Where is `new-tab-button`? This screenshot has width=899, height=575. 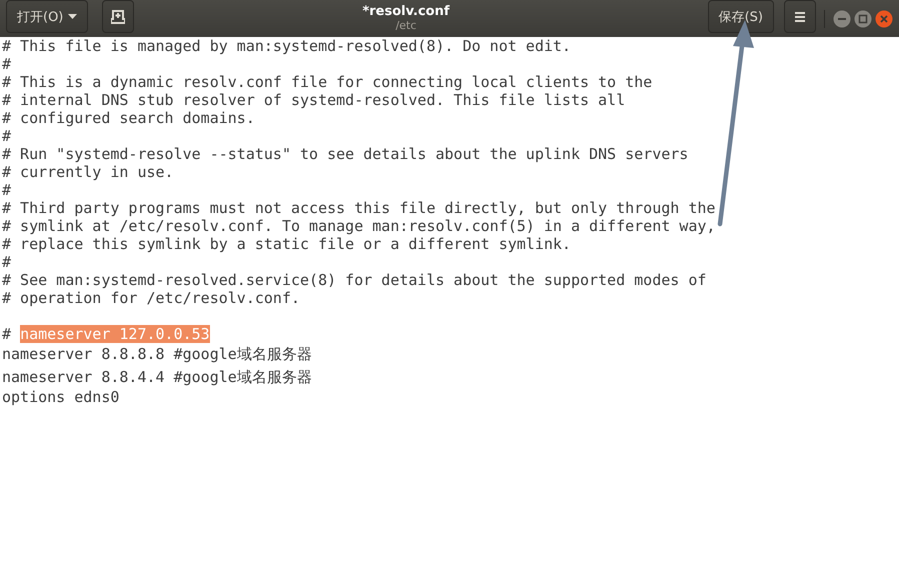 new-tab-button is located at coordinates (118, 16).